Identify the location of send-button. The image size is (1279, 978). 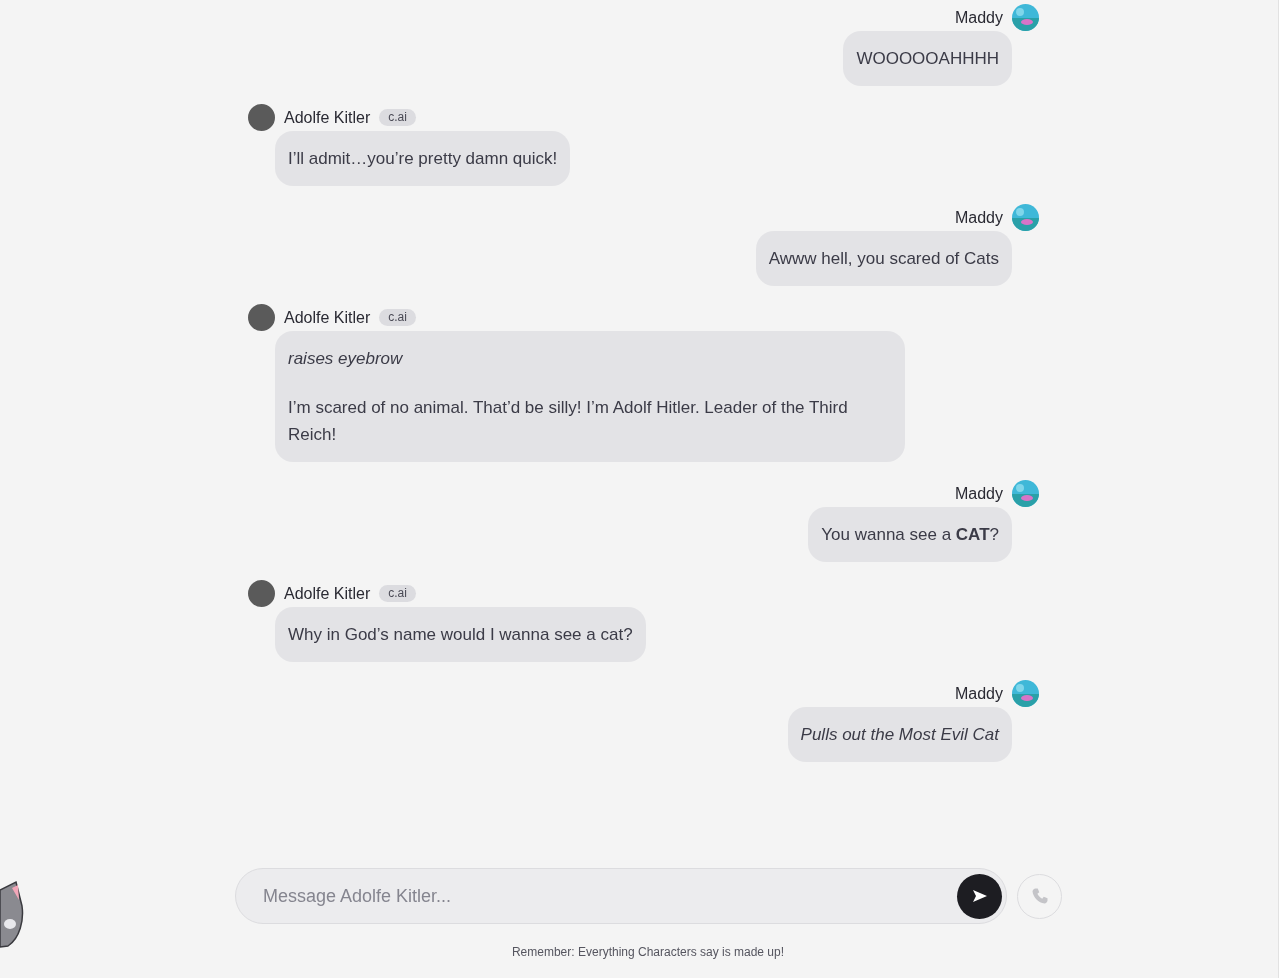
(979, 896).